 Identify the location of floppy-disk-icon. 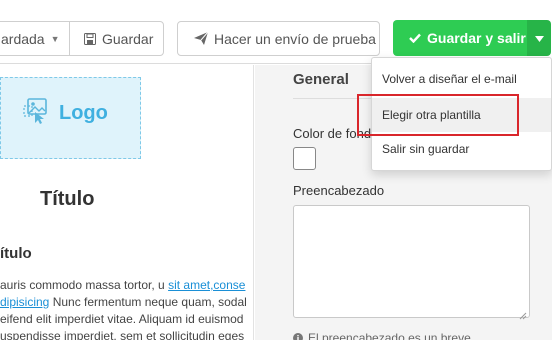
(90, 38).